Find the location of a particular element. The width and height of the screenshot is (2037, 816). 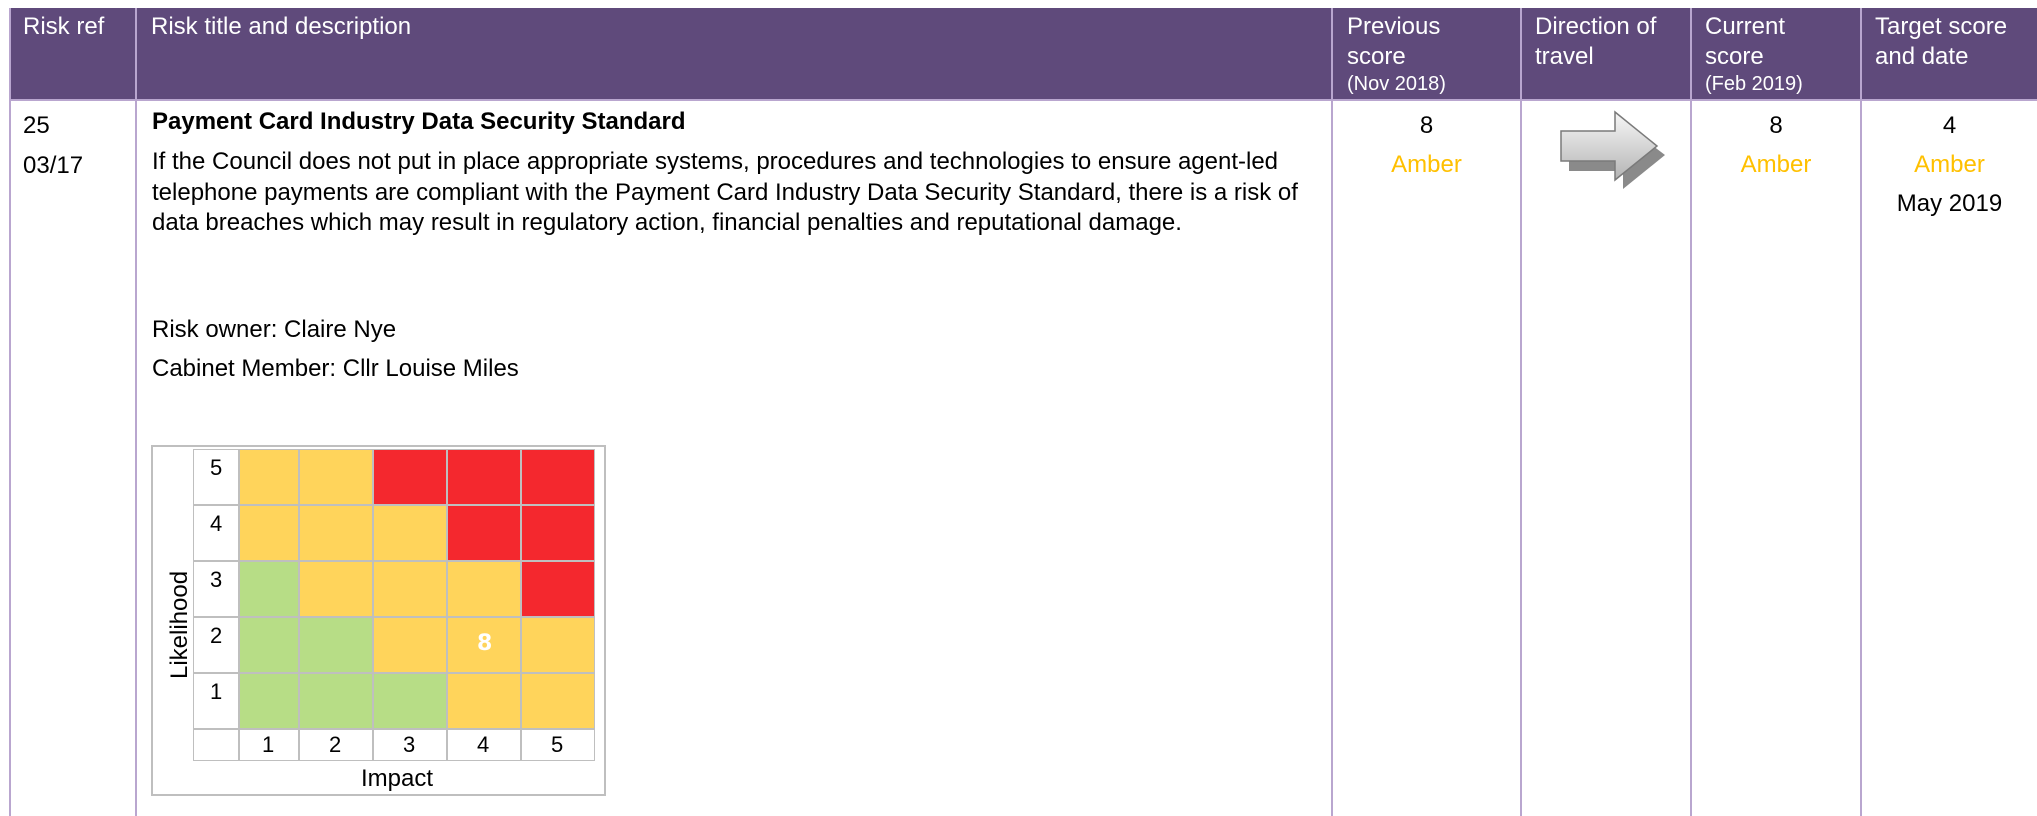

target-score: 4 is located at coordinates (1949, 125).